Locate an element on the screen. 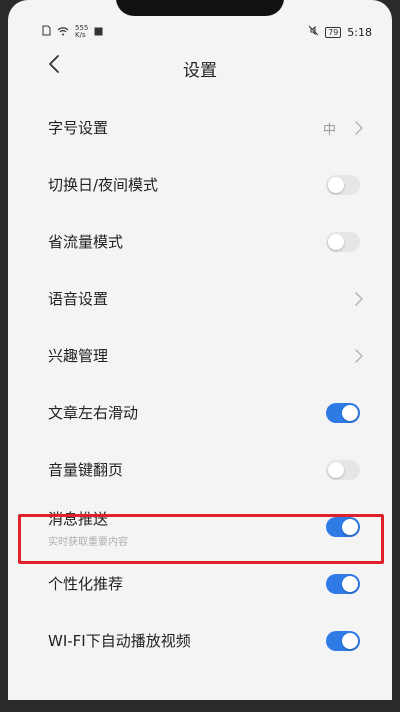 This screenshot has height=712, width=400. setting-label: WI-FI下自动播放视频 is located at coordinates (119, 641).